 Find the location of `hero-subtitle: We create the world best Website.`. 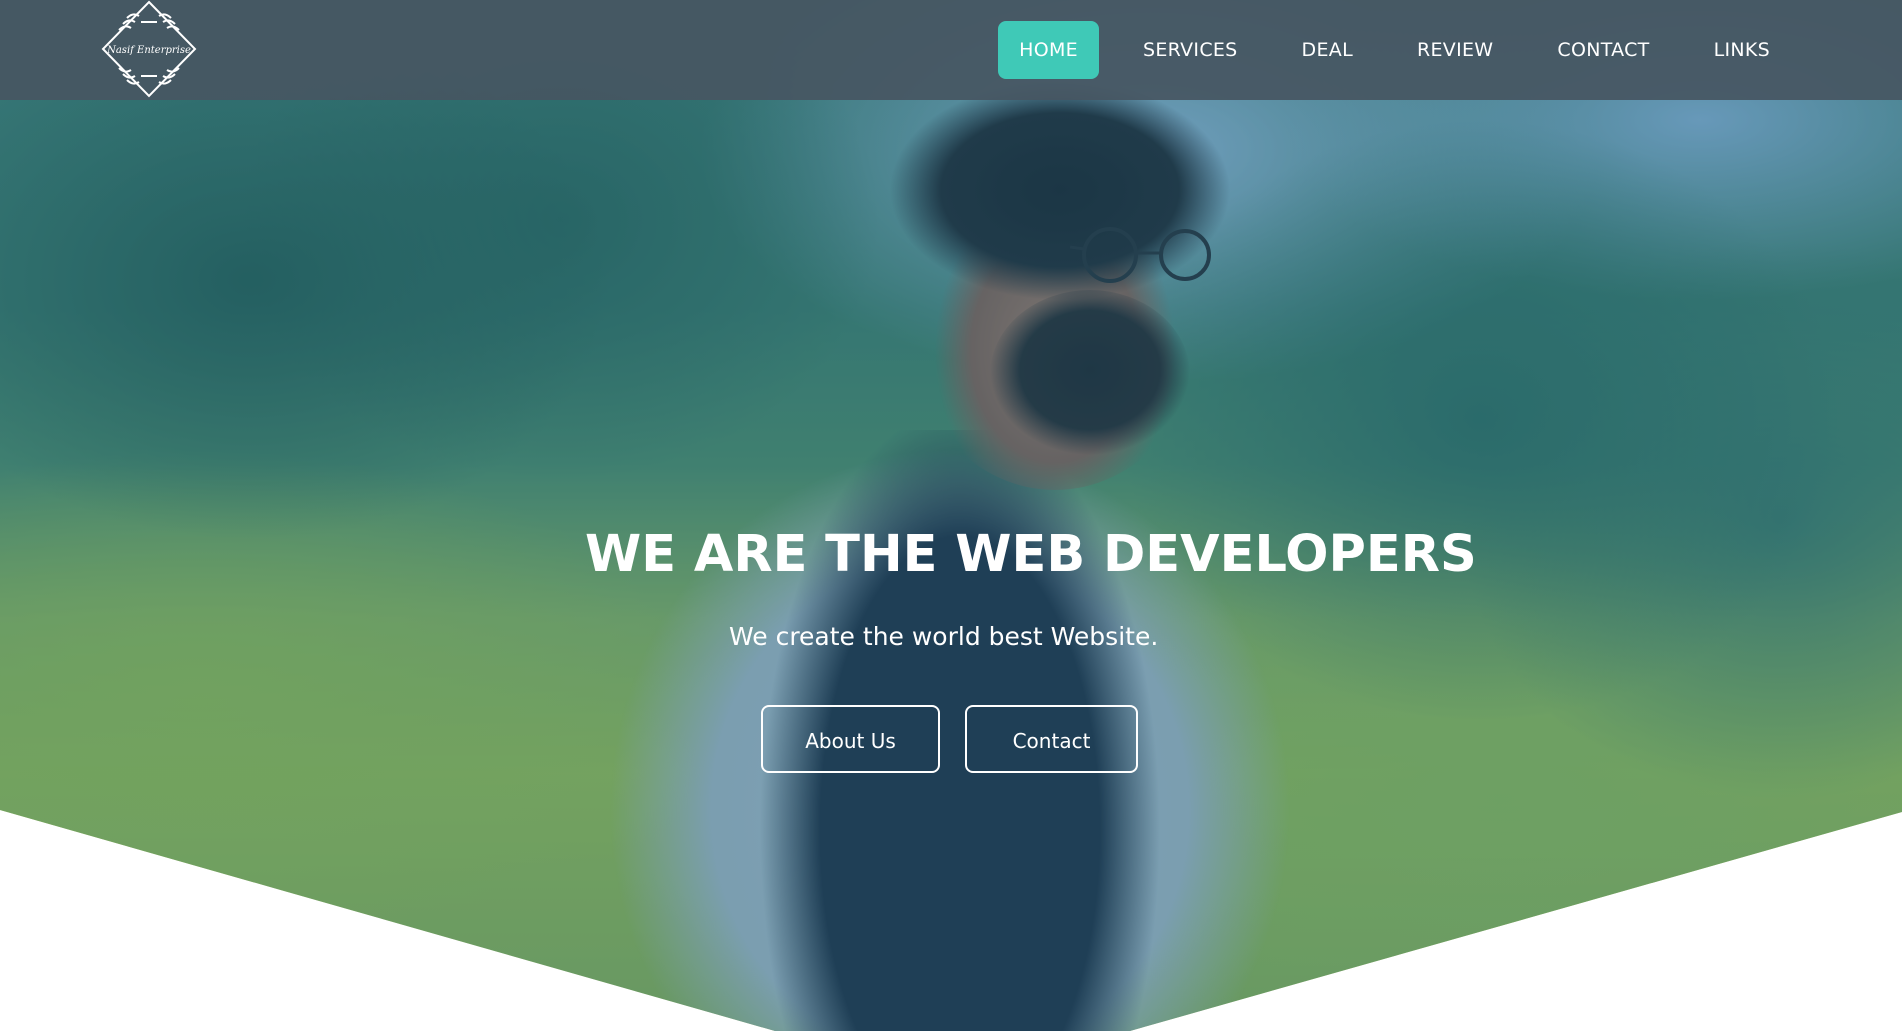

hero-subtitle: We create the world best Website. is located at coordinates (944, 636).